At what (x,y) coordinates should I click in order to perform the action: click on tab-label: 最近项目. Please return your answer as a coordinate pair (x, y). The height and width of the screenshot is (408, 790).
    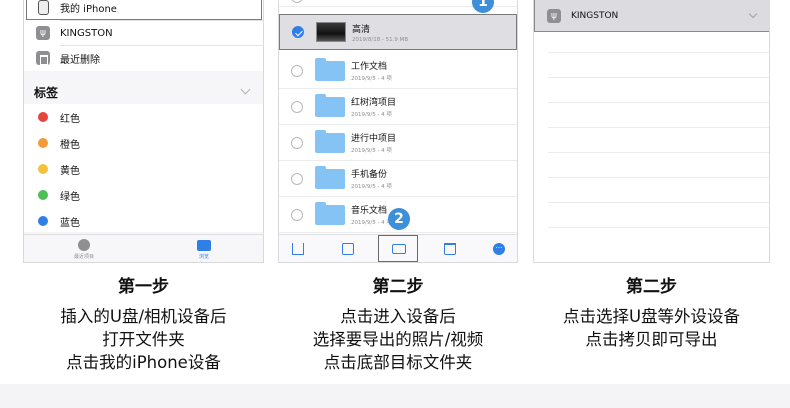
    Looking at the image, I should click on (83, 257).